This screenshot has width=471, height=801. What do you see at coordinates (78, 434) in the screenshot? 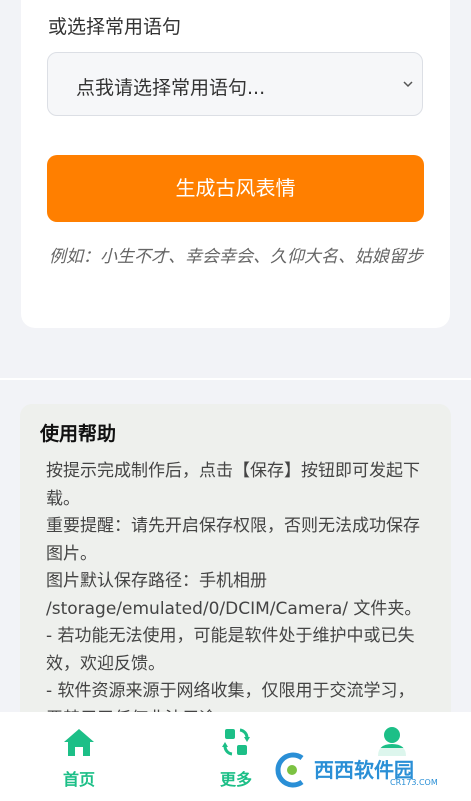
I see `help-title: 使用帮助` at bounding box center [78, 434].